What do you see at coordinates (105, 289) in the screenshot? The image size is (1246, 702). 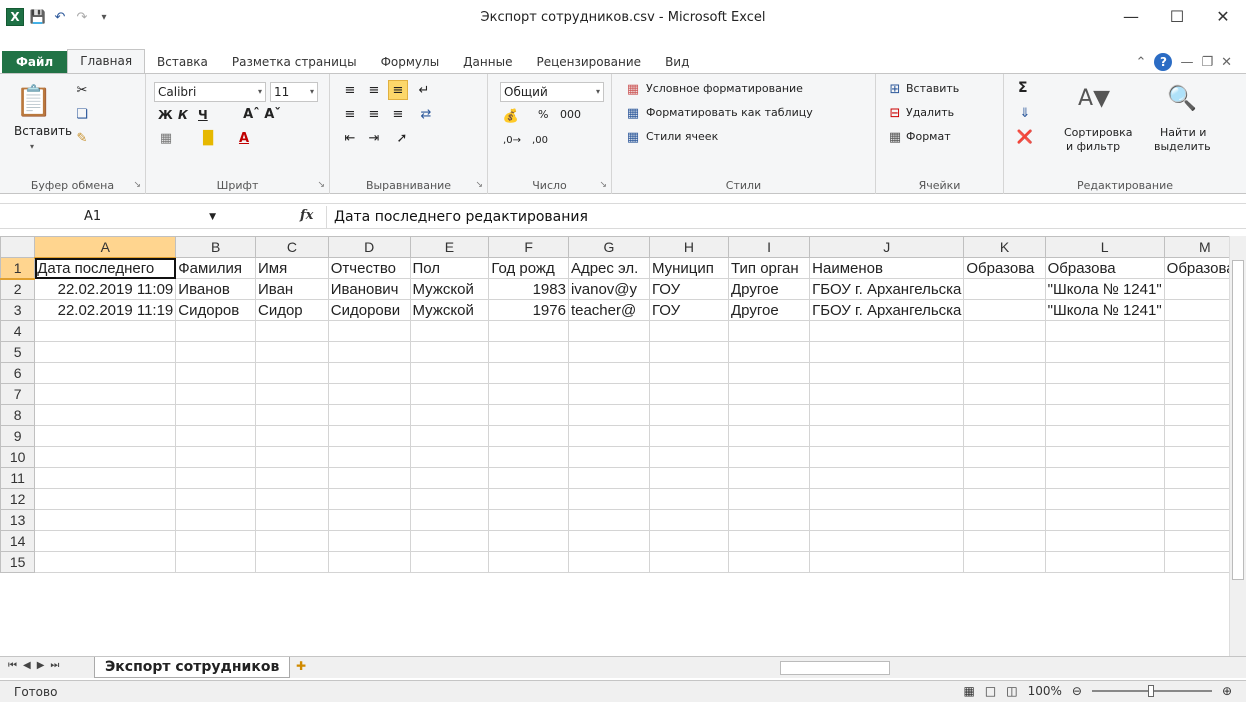 I see `cell-a2: 22.02.2019 11:09` at bounding box center [105, 289].